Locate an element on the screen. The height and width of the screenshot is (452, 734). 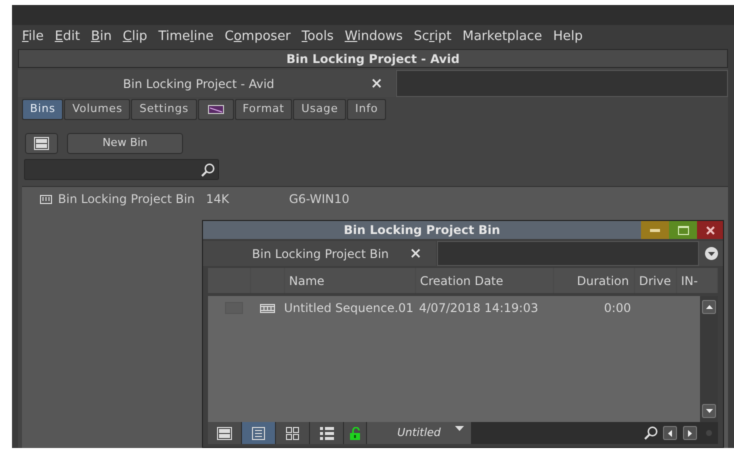
column-header: Drive is located at coordinates (655, 280).